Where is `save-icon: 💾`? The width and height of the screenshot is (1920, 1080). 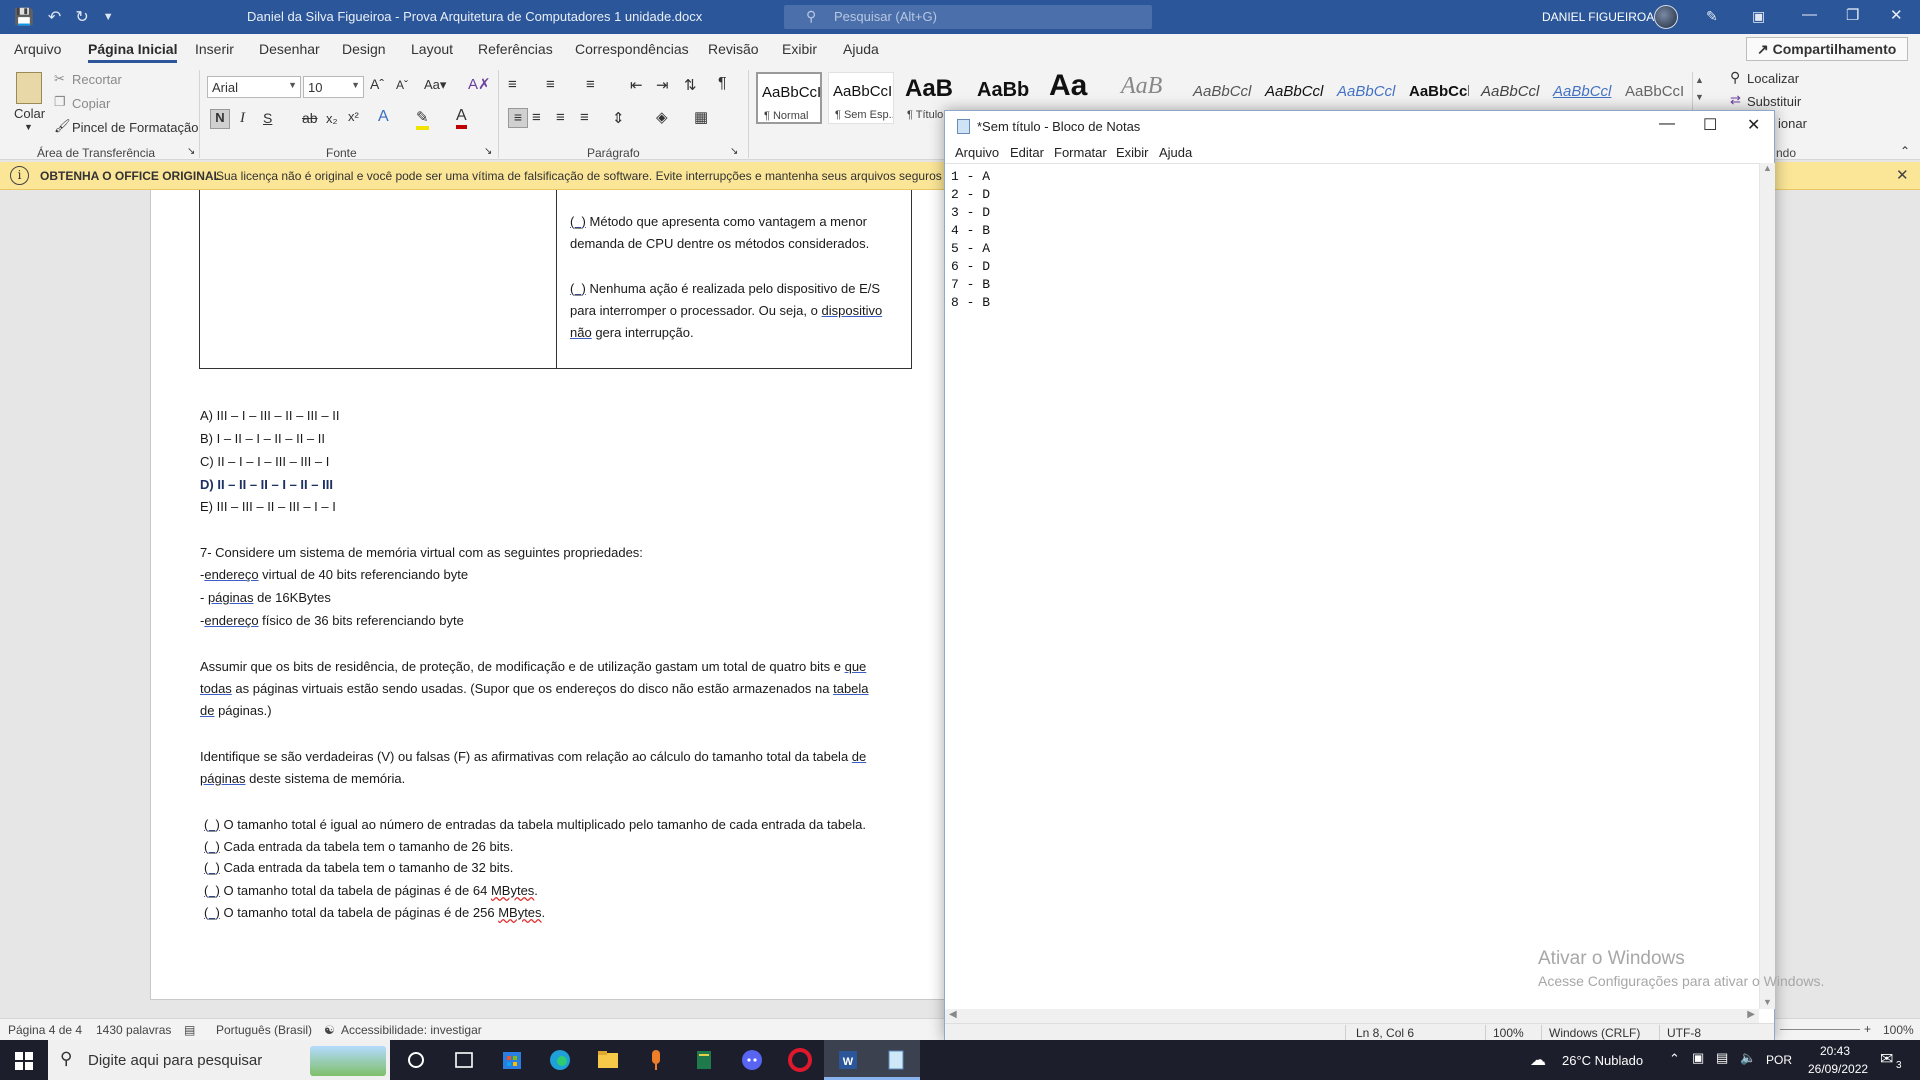 save-icon: 💾 is located at coordinates (24, 17).